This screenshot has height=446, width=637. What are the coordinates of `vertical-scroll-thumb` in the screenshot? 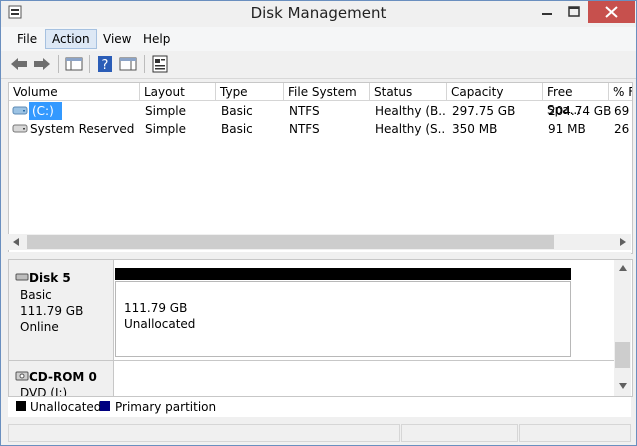 It's located at (622, 355).